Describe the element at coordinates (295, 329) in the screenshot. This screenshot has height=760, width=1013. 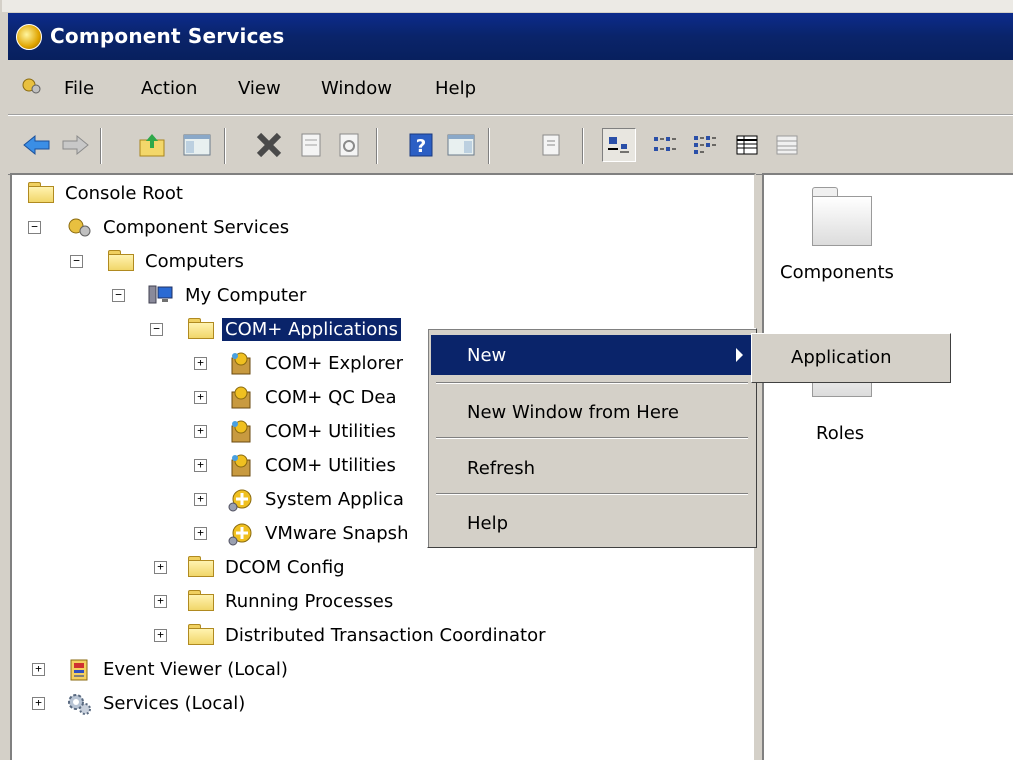
I see `tree-node-com-applications: COM+ Applications` at that location.